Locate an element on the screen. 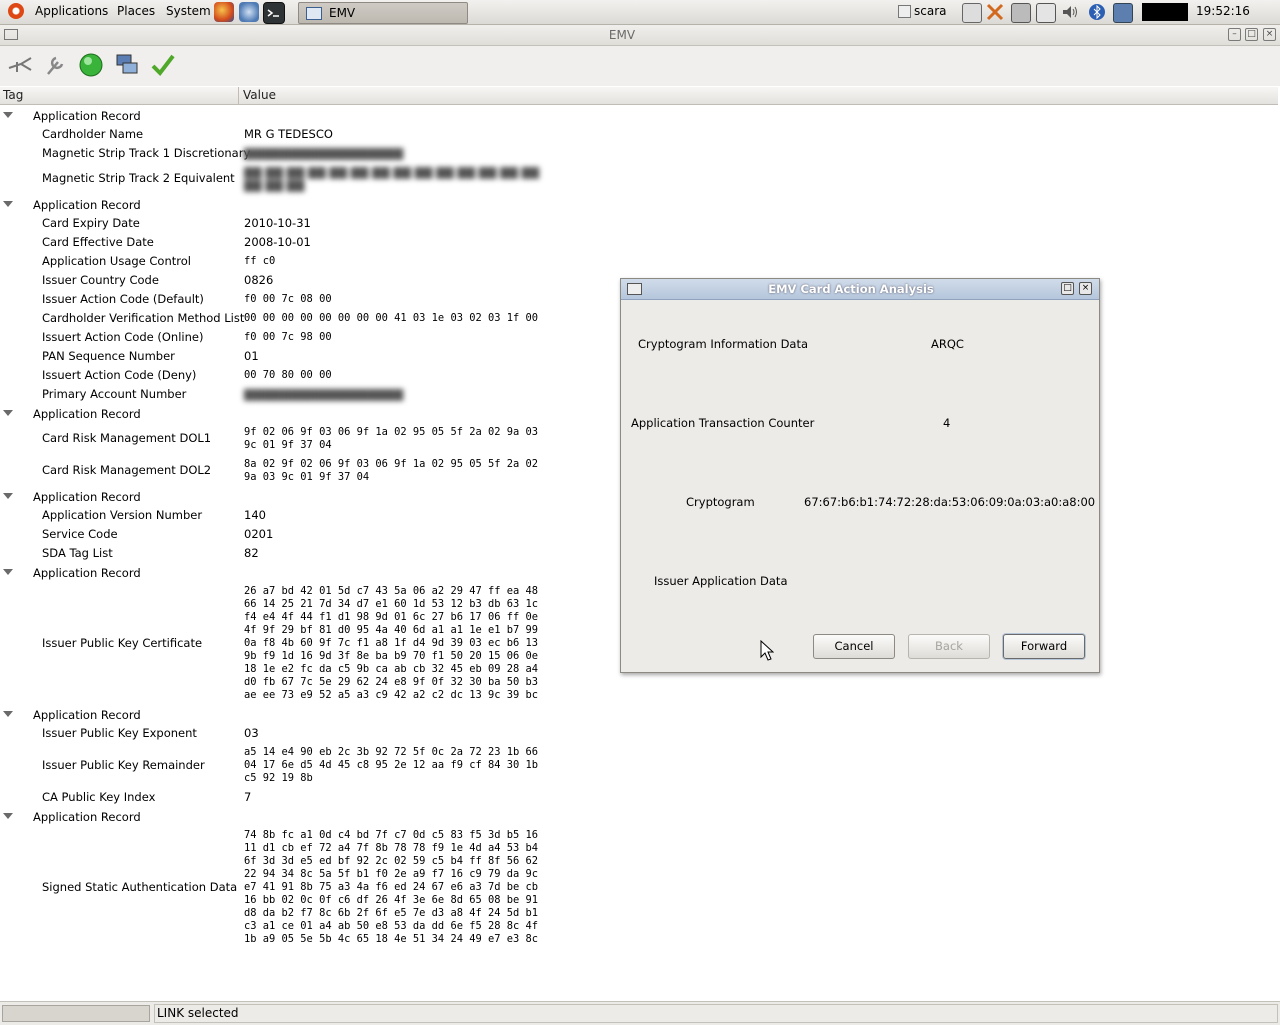  printer-icon is located at coordinates (1021, 13).